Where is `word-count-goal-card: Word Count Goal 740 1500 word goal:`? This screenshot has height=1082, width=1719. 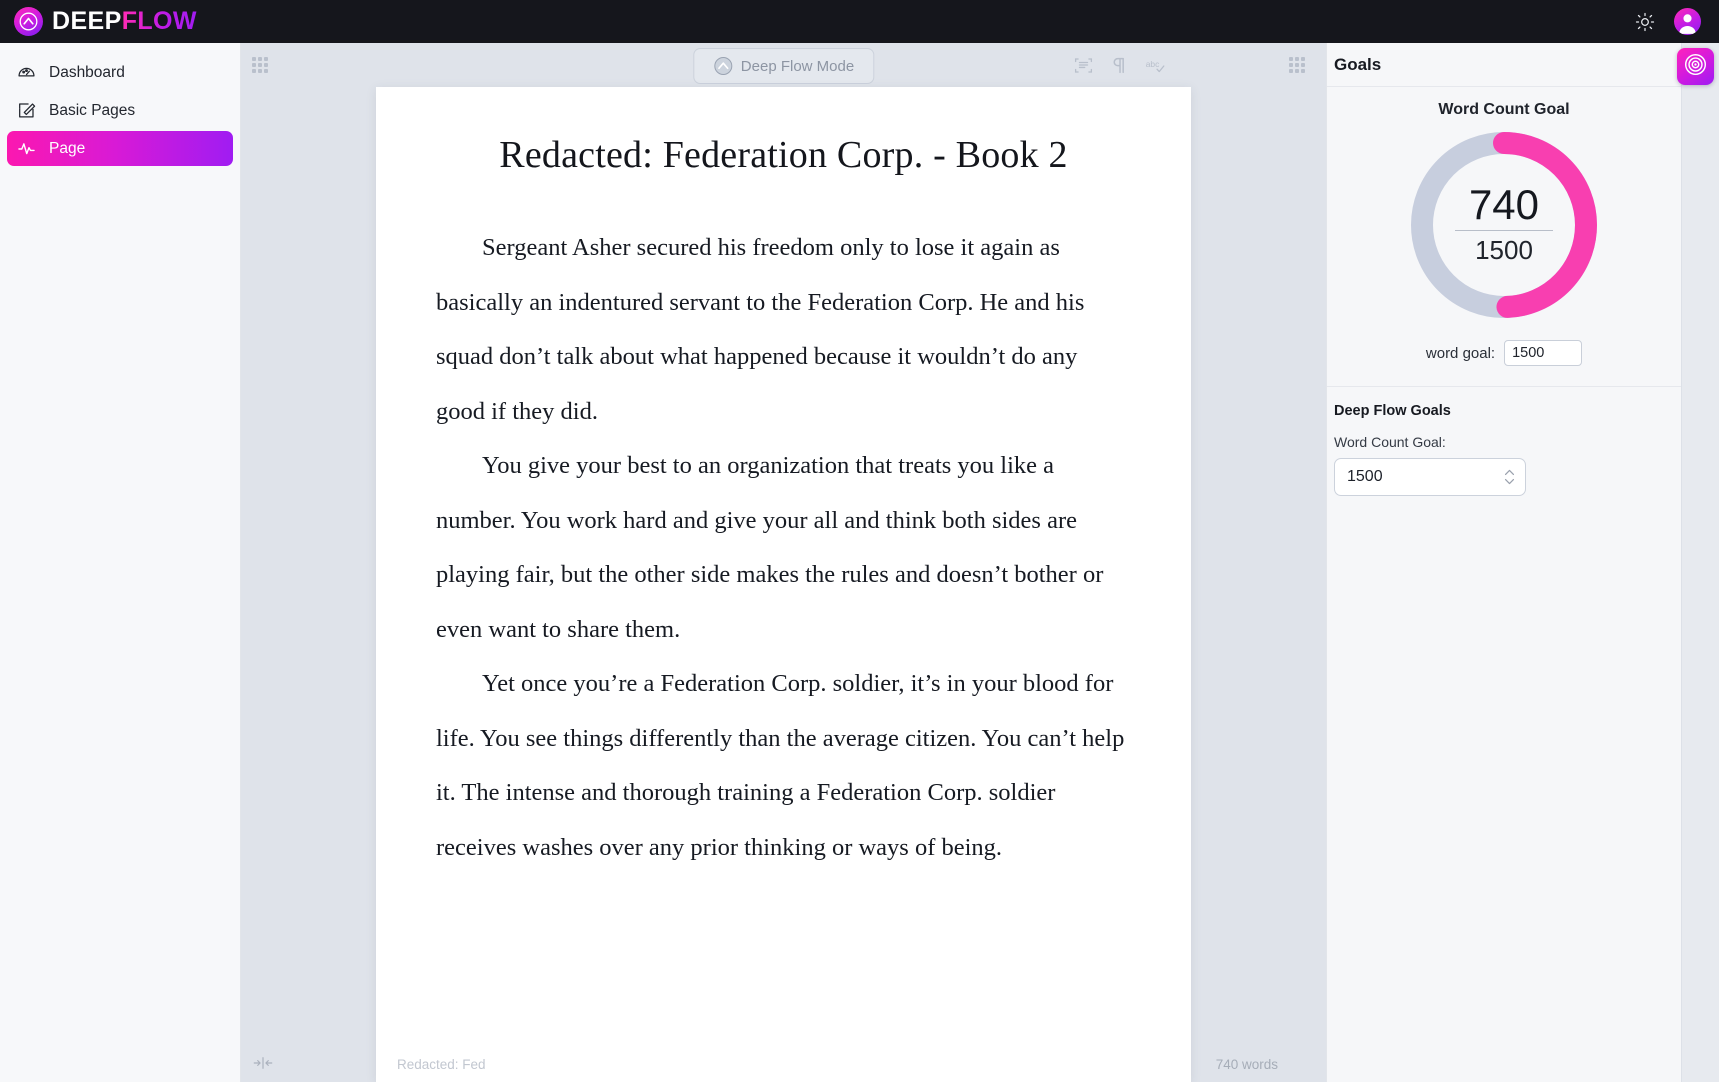
word-count-goal-card: Word Count Goal 740 1500 word goal: is located at coordinates (1504, 237).